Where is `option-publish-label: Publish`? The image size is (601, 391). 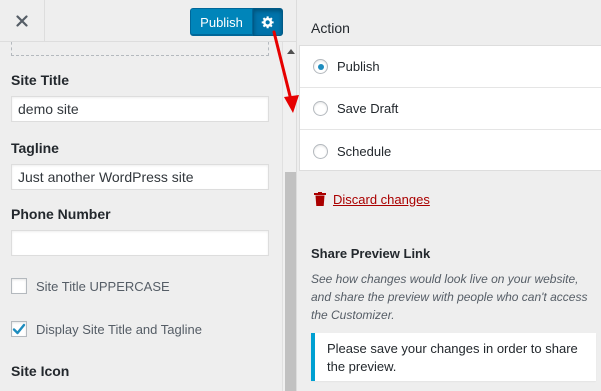 option-publish-label: Publish is located at coordinates (358, 66).